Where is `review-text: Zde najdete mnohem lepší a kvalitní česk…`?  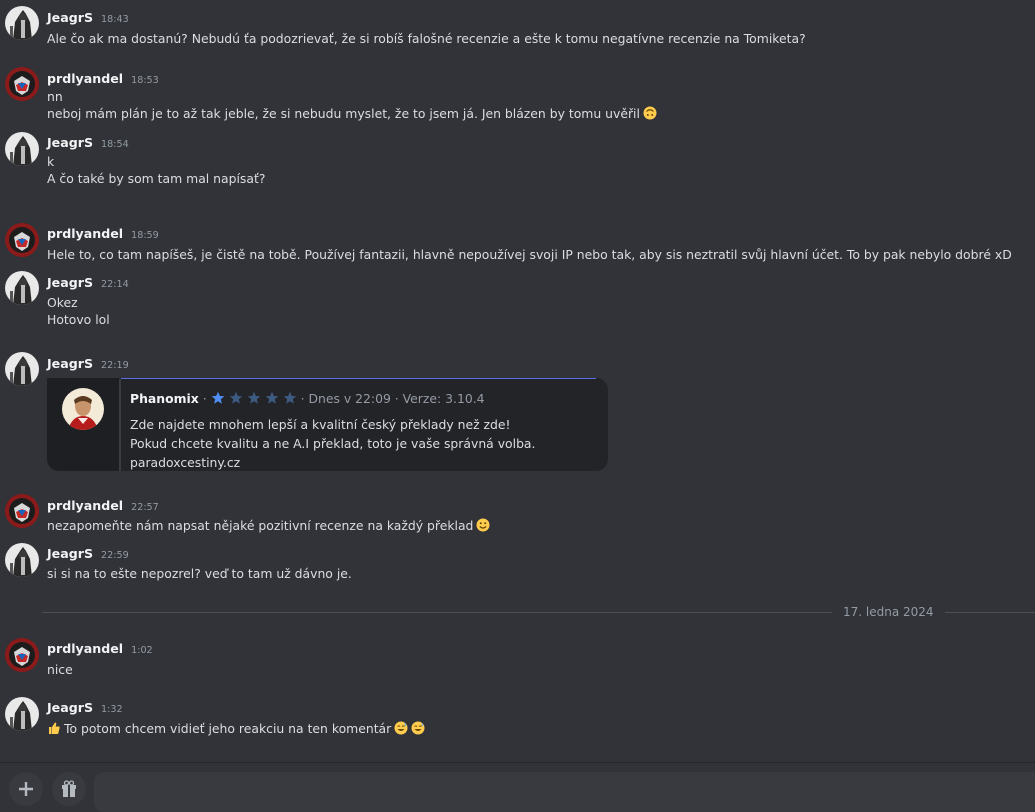
review-text: Zde najdete mnohem lepší a kvalitní česk… is located at coordinates (320, 424).